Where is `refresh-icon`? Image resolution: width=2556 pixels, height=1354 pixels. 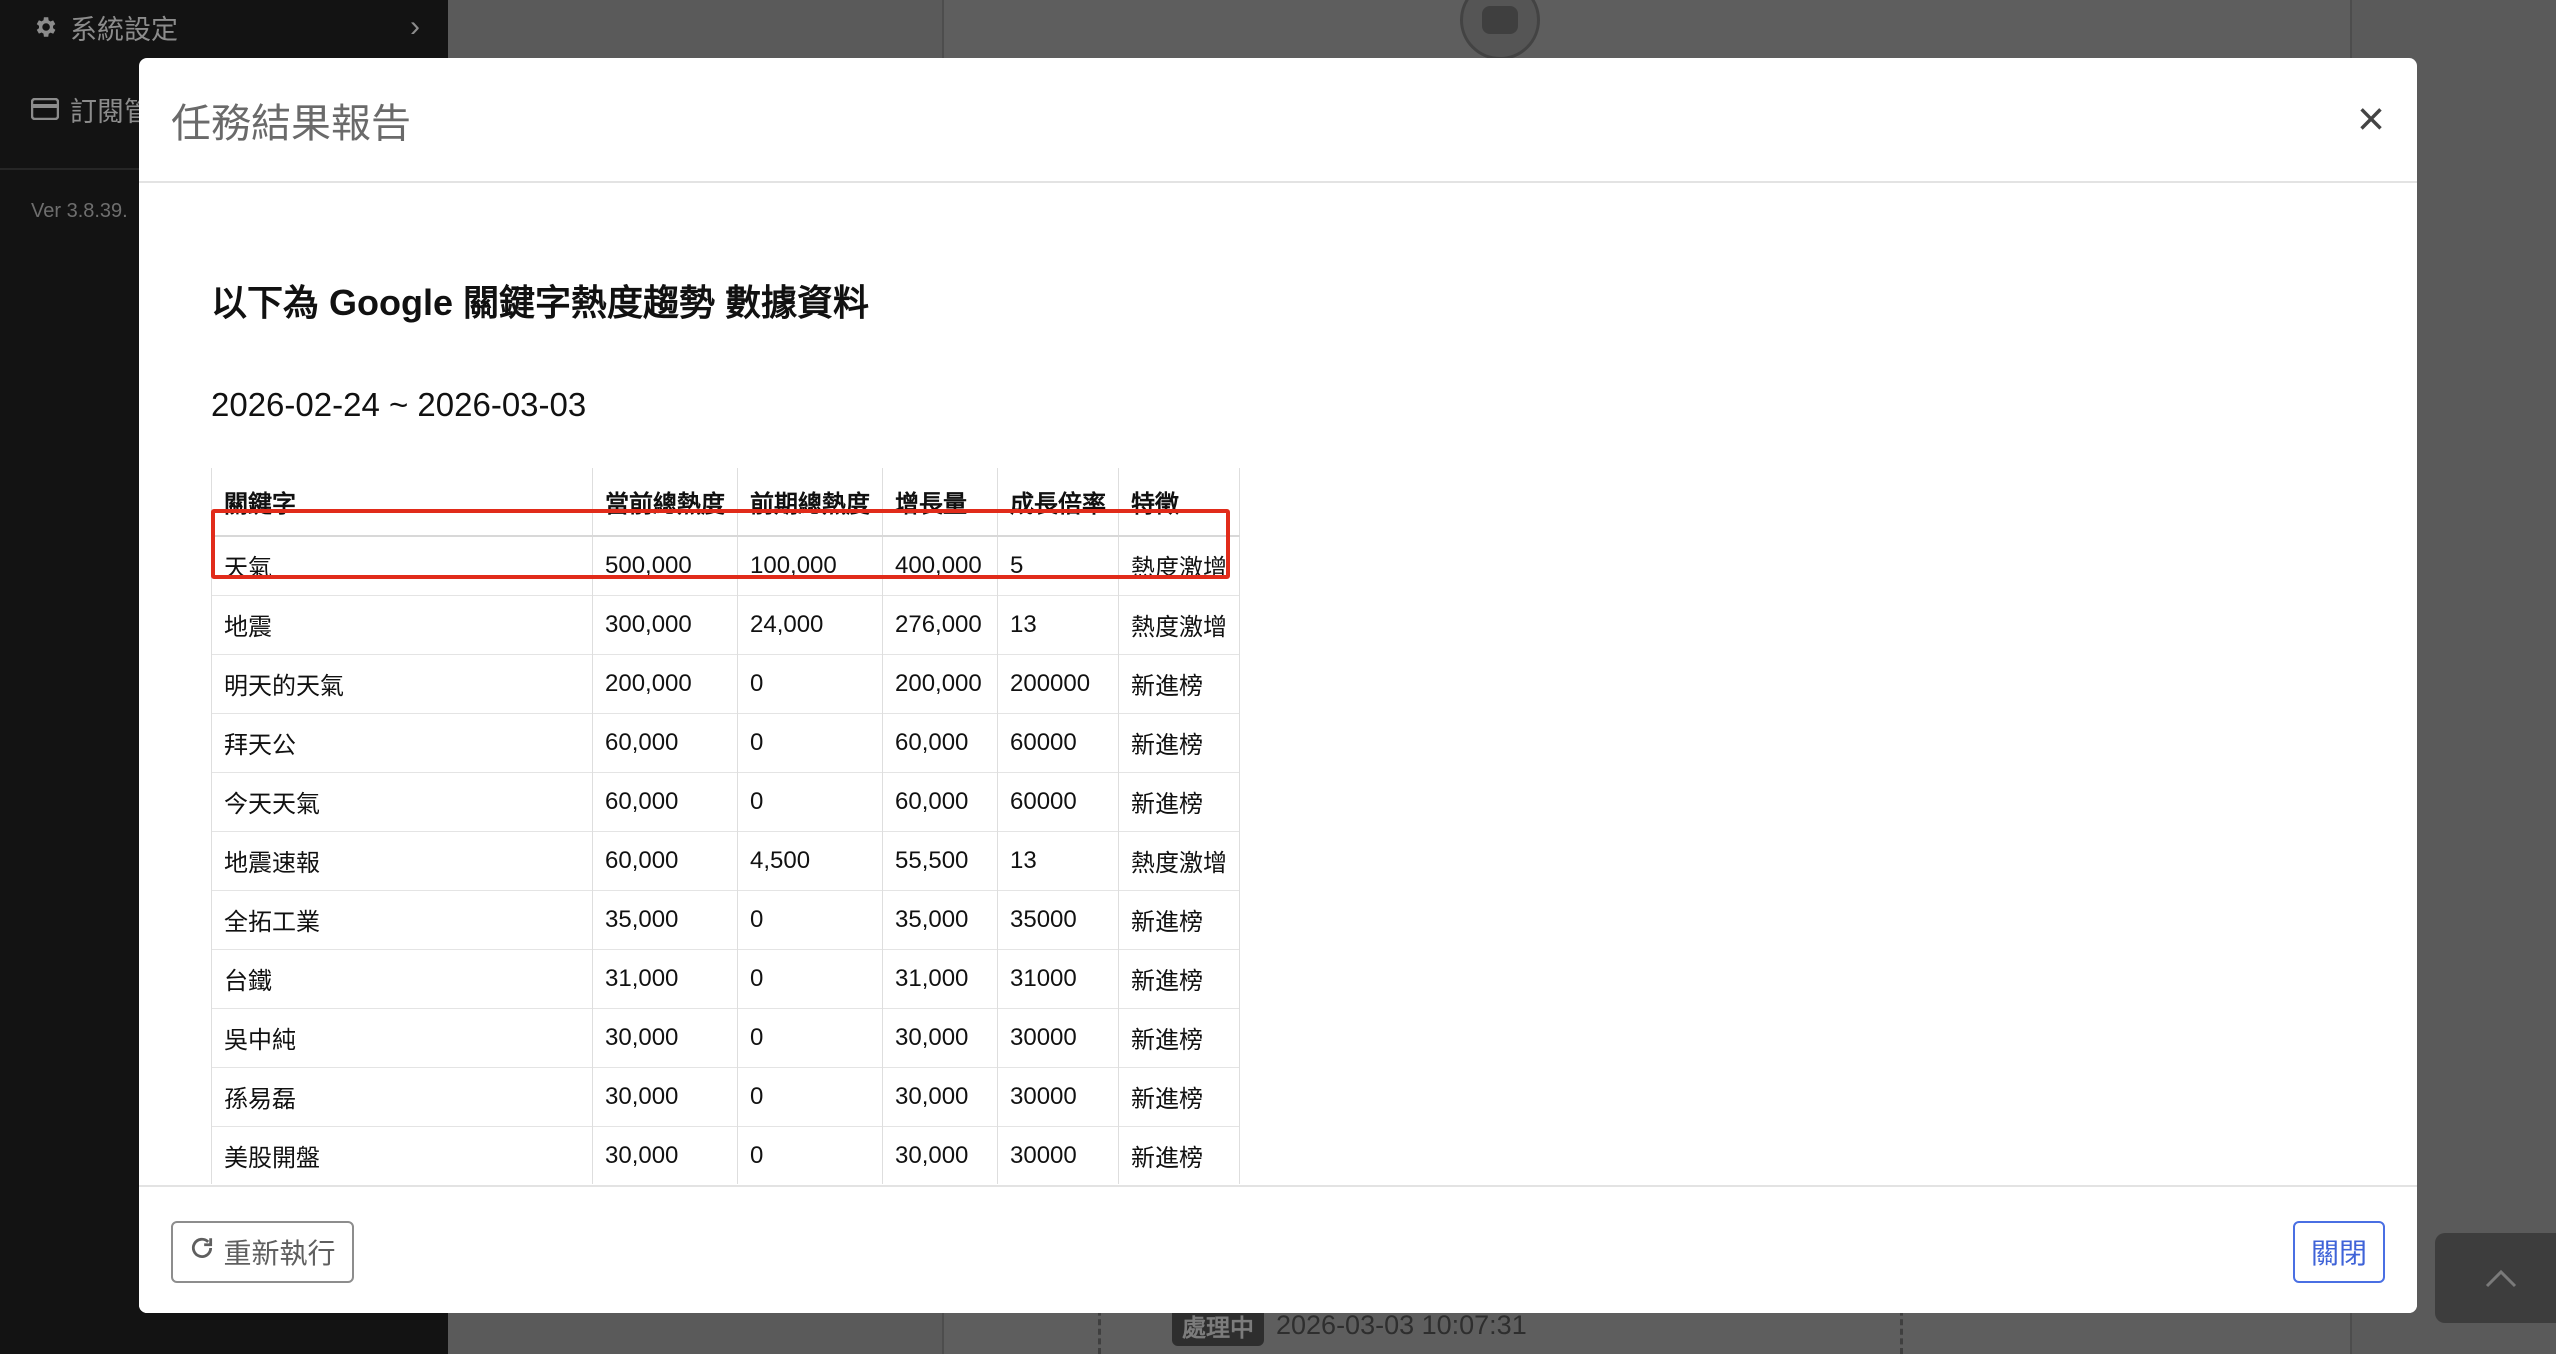
refresh-icon is located at coordinates (202, 1252).